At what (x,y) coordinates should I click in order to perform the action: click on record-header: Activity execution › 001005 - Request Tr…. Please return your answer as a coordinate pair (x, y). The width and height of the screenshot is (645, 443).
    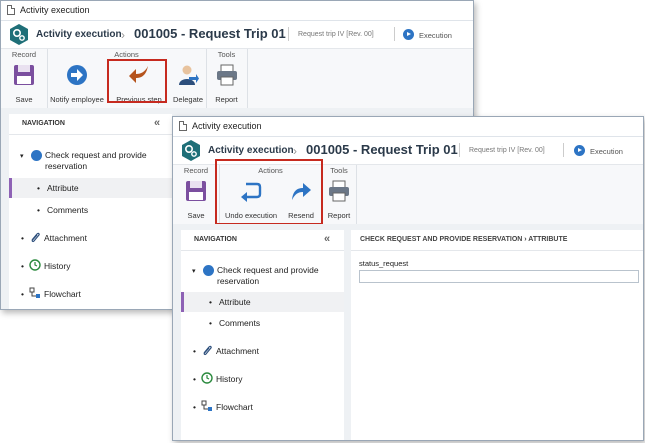
    Looking at the image, I should click on (237, 34).